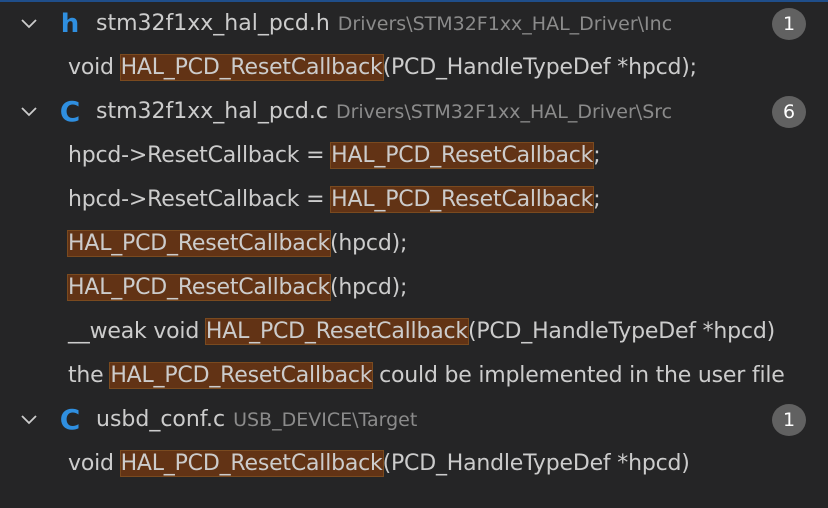 This screenshot has width=828, height=508. I want to click on match-count-badge: 6, so click(789, 112).